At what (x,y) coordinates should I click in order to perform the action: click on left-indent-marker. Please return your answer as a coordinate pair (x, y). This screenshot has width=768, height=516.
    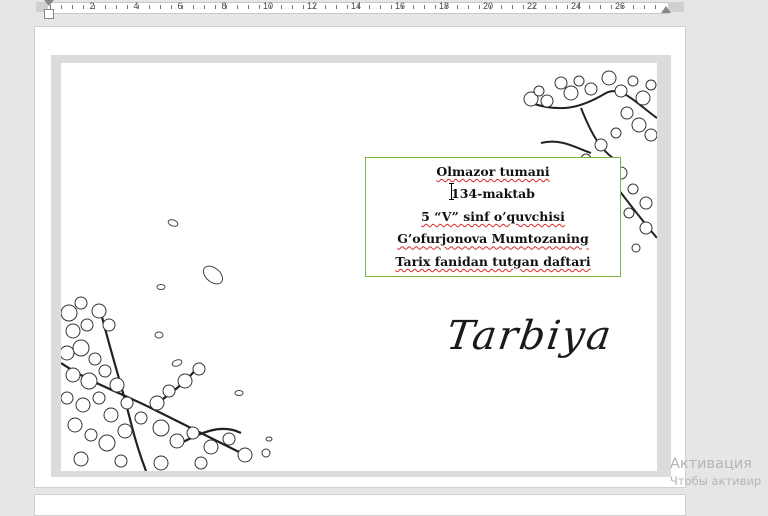
    Looking at the image, I should click on (49, 14).